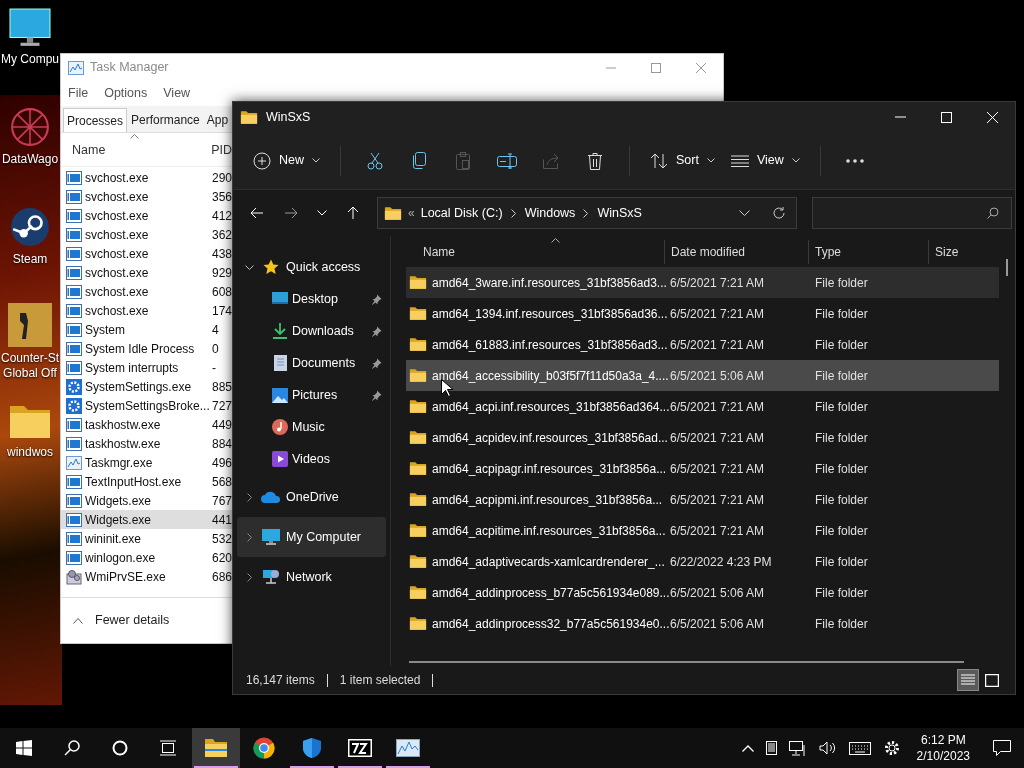  Describe the element at coordinates (947, 251) in the screenshot. I see `column-header: Size` at that location.